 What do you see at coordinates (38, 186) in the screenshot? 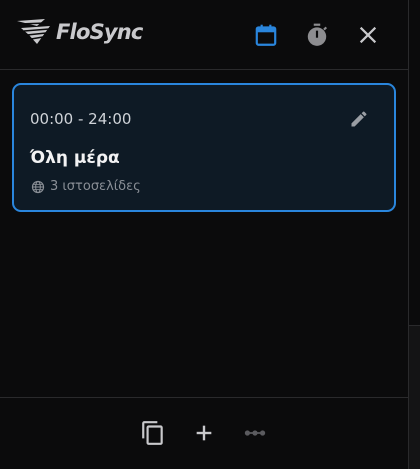
I see `globe-icon` at bounding box center [38, 186].